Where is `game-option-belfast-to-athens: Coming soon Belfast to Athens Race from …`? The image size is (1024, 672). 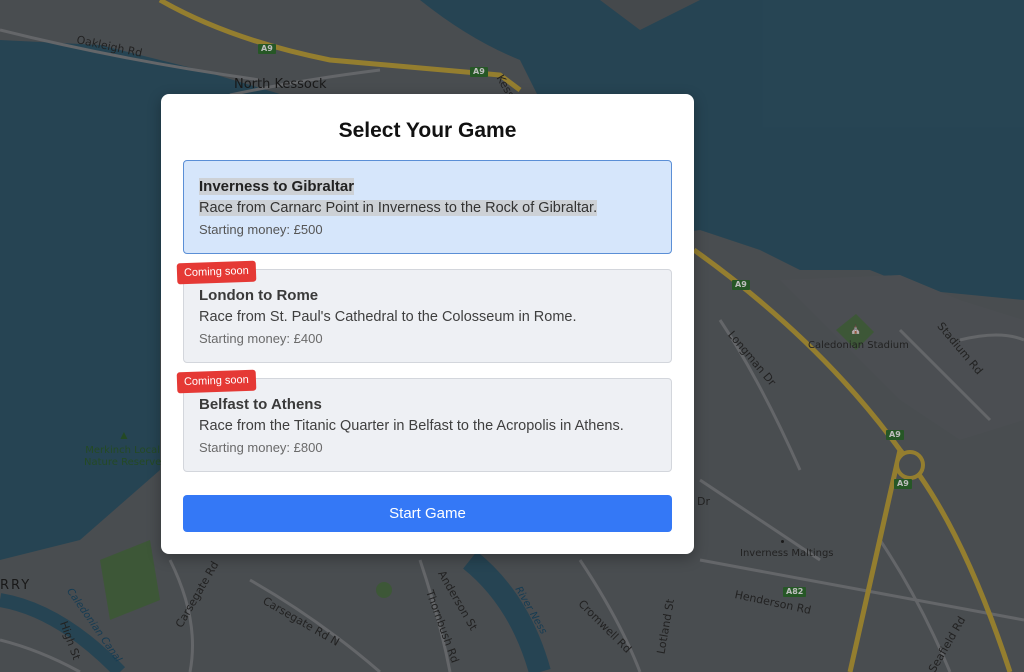 game-option-belfast-to-athens: Coming soon Belfast to Athens Race from … is located at coordinates (424, 420).